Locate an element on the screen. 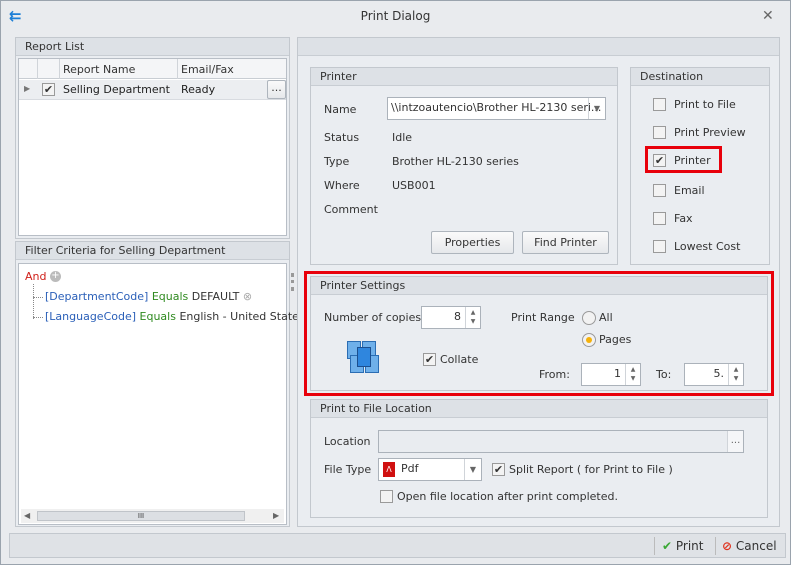 The image size is (791, 565). properties-button: Properties is located at coordinates (472, 242).